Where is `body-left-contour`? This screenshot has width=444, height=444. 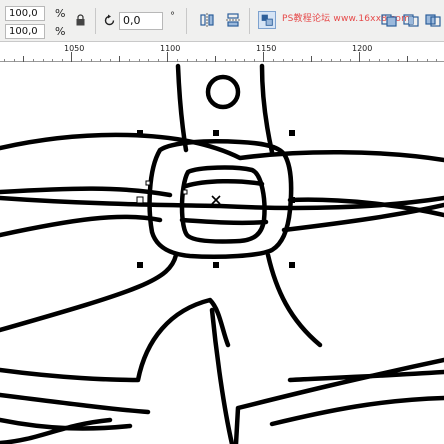 body-left-contour is located at coordinates (115, 340).